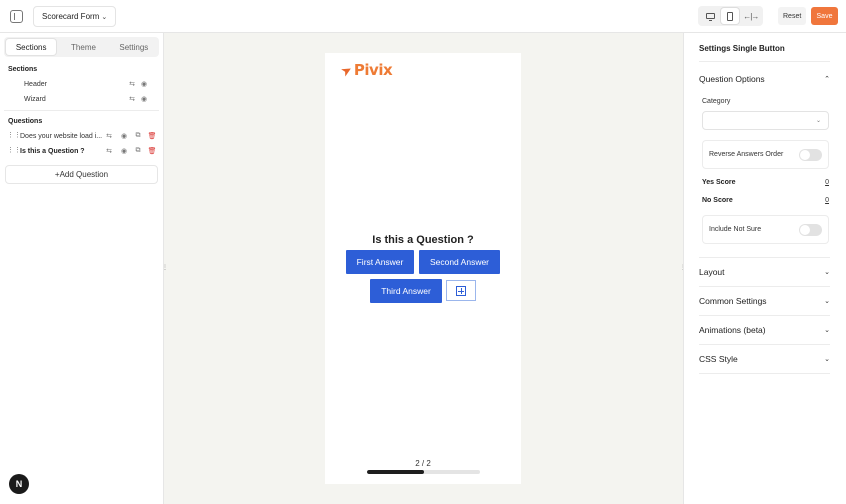 The height and width of the screenshot is (504, 846). What do you see at coordinates (16, 16) in the screenshot?
I see `sidebar-toggle-icon` at bounding box center [16, 16].